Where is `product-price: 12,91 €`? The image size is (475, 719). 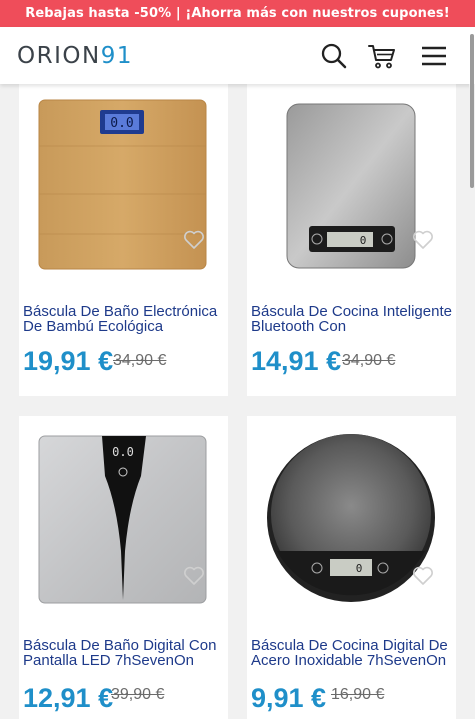
product-price: 12,91 € is located at coordinates (68, 698).